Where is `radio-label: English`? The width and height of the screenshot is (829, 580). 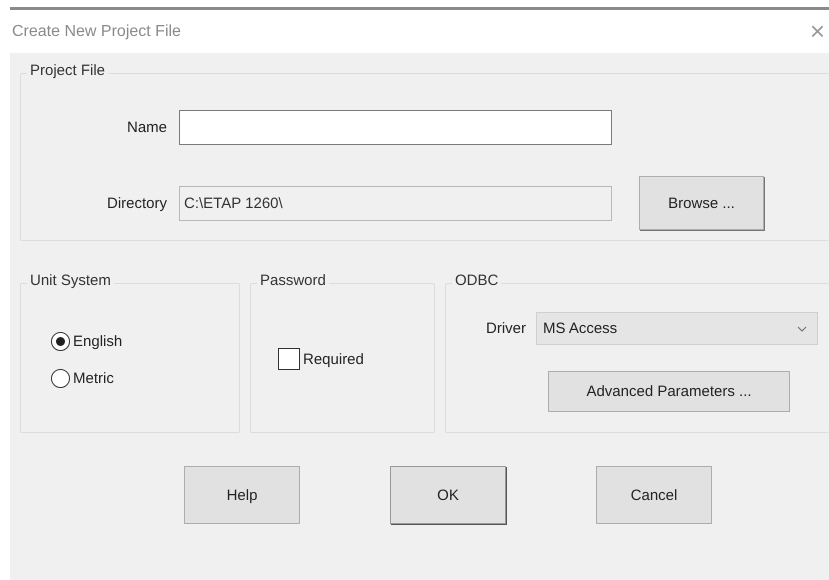 radio-label: English is located at coordinates (97, 341).